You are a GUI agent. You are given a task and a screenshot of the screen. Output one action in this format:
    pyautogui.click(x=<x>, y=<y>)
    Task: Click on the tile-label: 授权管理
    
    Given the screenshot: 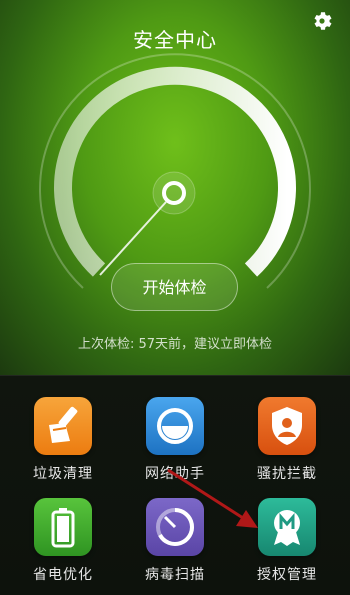 What is the action you would take?
    pyautogui.click(x=287, y=575)
    